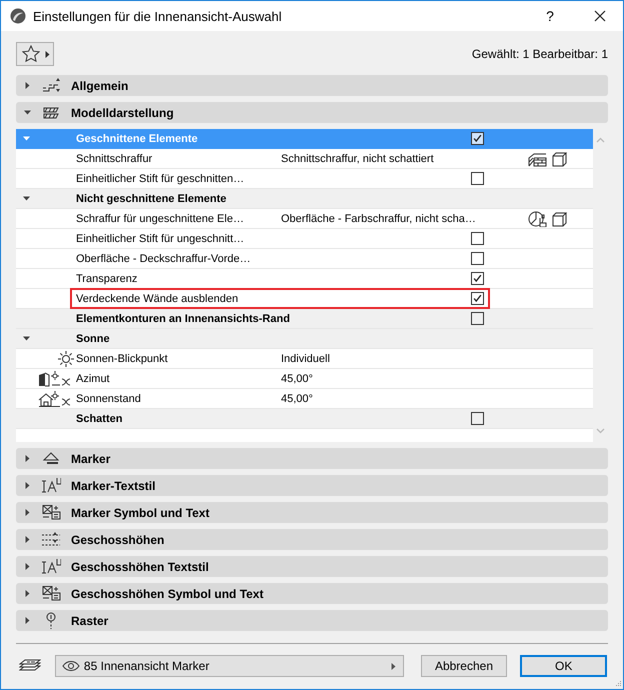 The width and height of the screenshot is (624, 690). I want to click on sun-icon, so click(66, 358).